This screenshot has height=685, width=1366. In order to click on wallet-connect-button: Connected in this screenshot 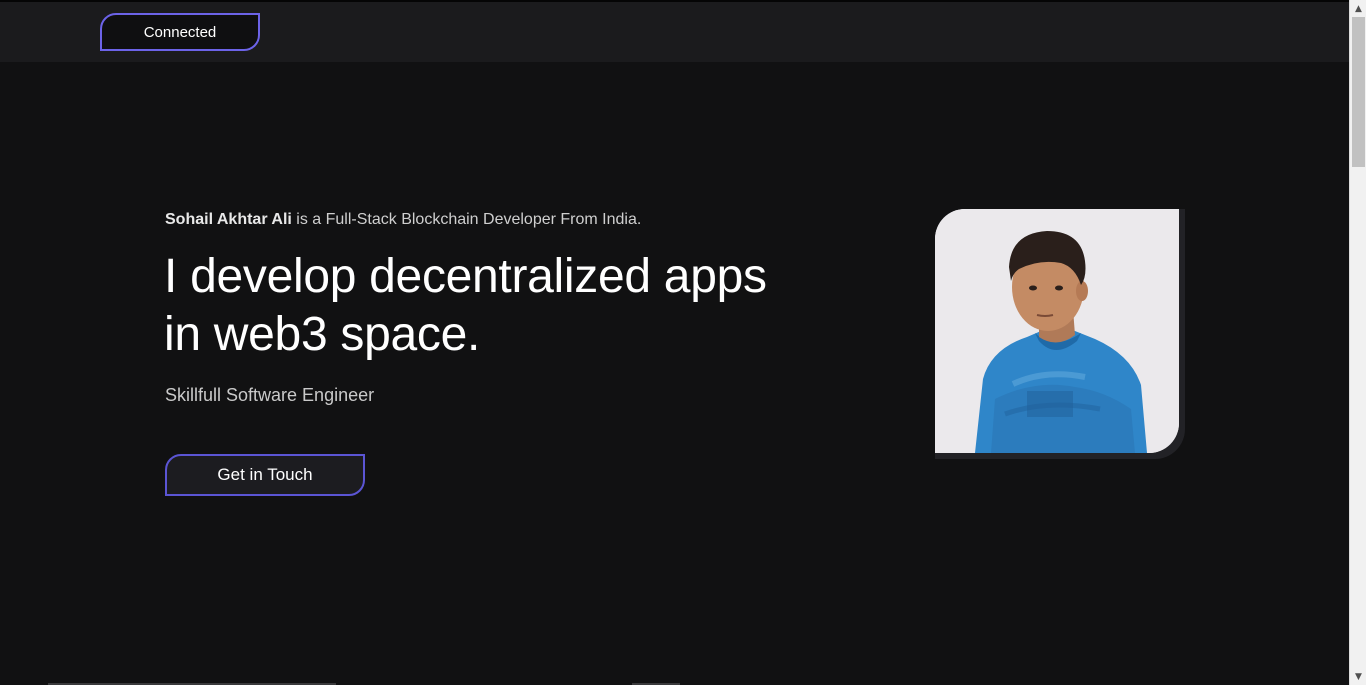, I will do `click(180, 32)`.